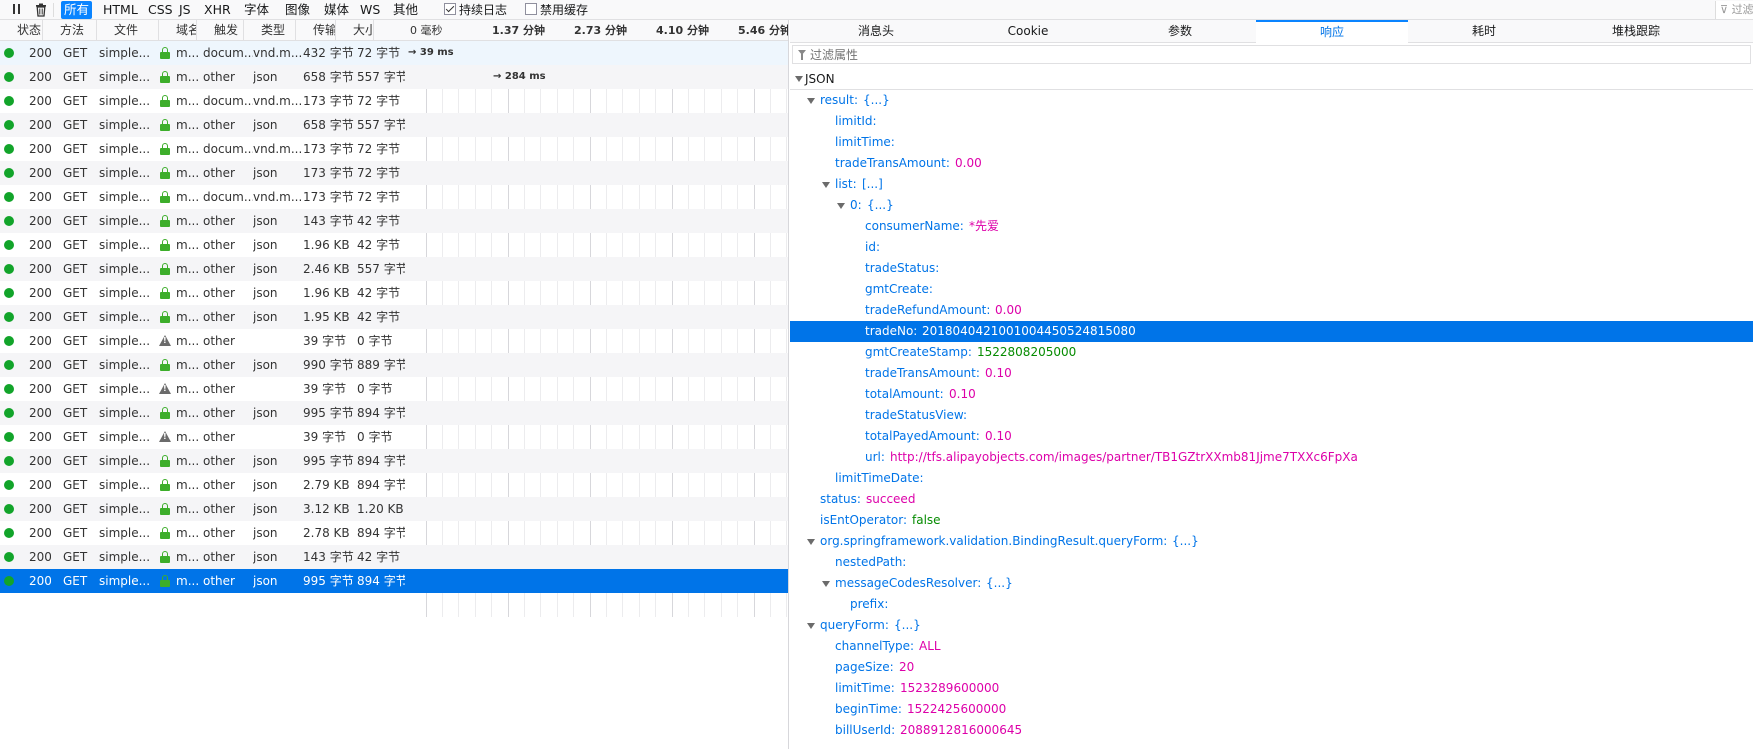  What do you see at coordinates (1271, 478) in the screenshot?
I see `json-node: limitTimeDate:` at bounding box center [1271, 478].